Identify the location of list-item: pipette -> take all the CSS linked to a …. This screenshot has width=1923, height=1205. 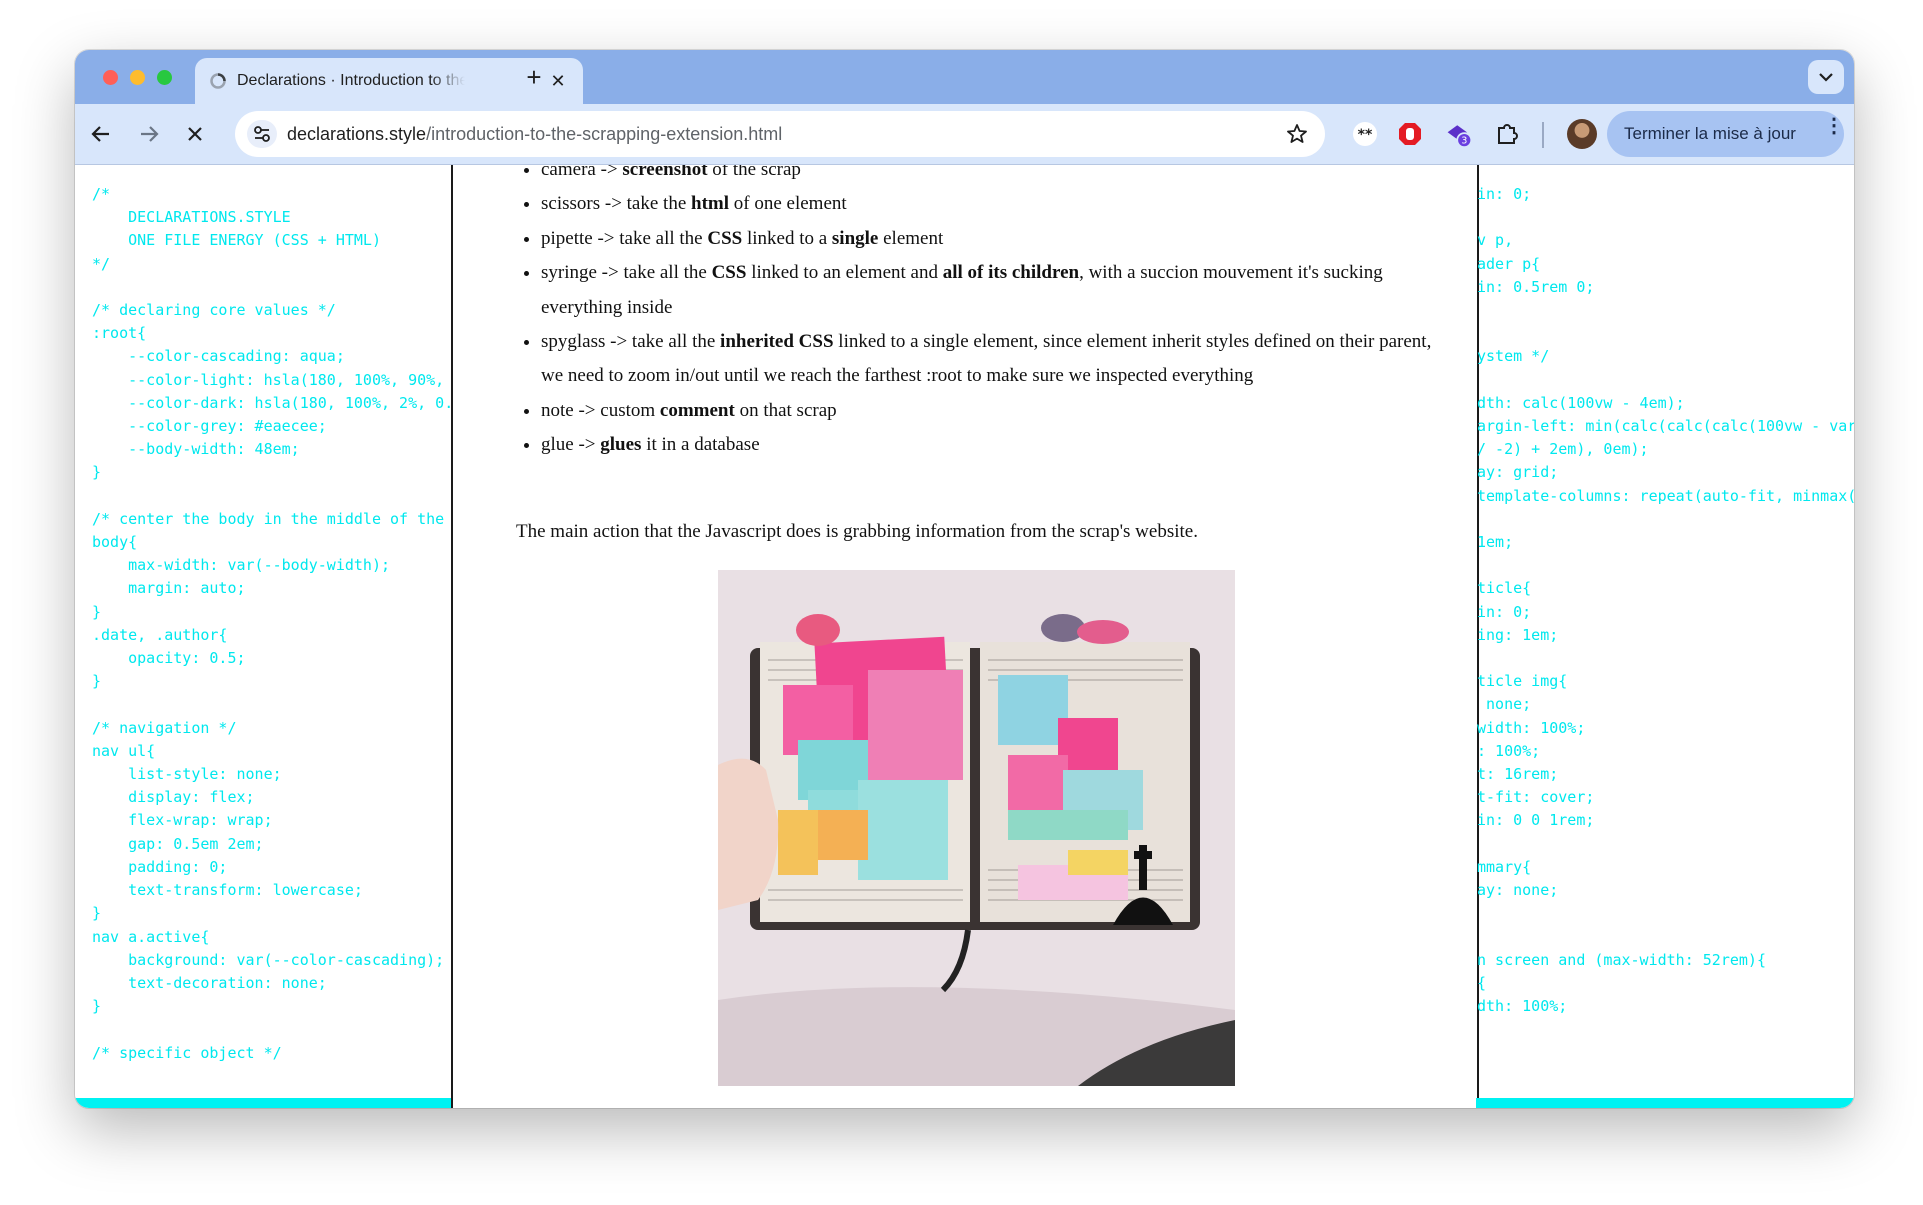
(991, 239).